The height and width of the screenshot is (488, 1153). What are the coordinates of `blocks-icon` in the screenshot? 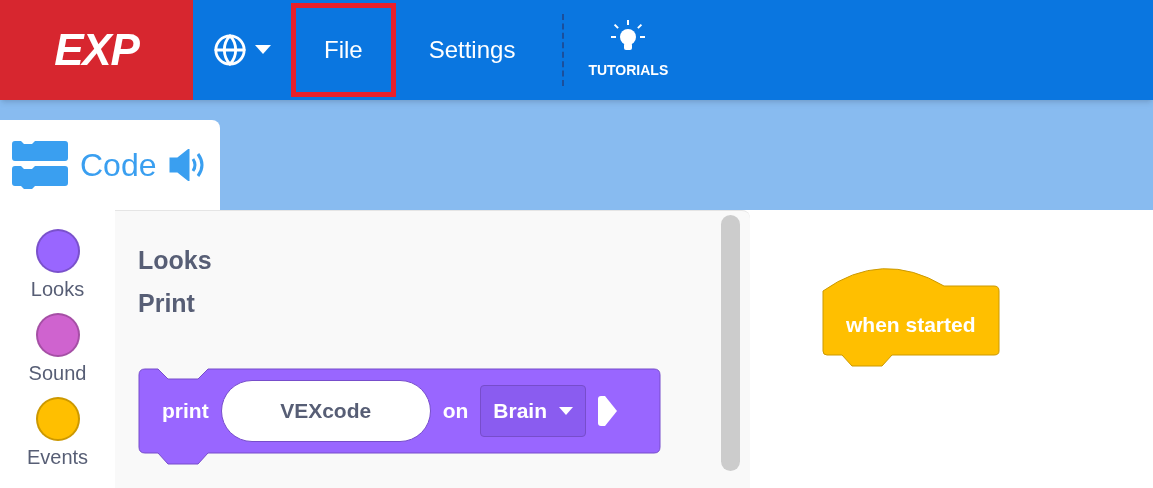 It's located at (40, 165).